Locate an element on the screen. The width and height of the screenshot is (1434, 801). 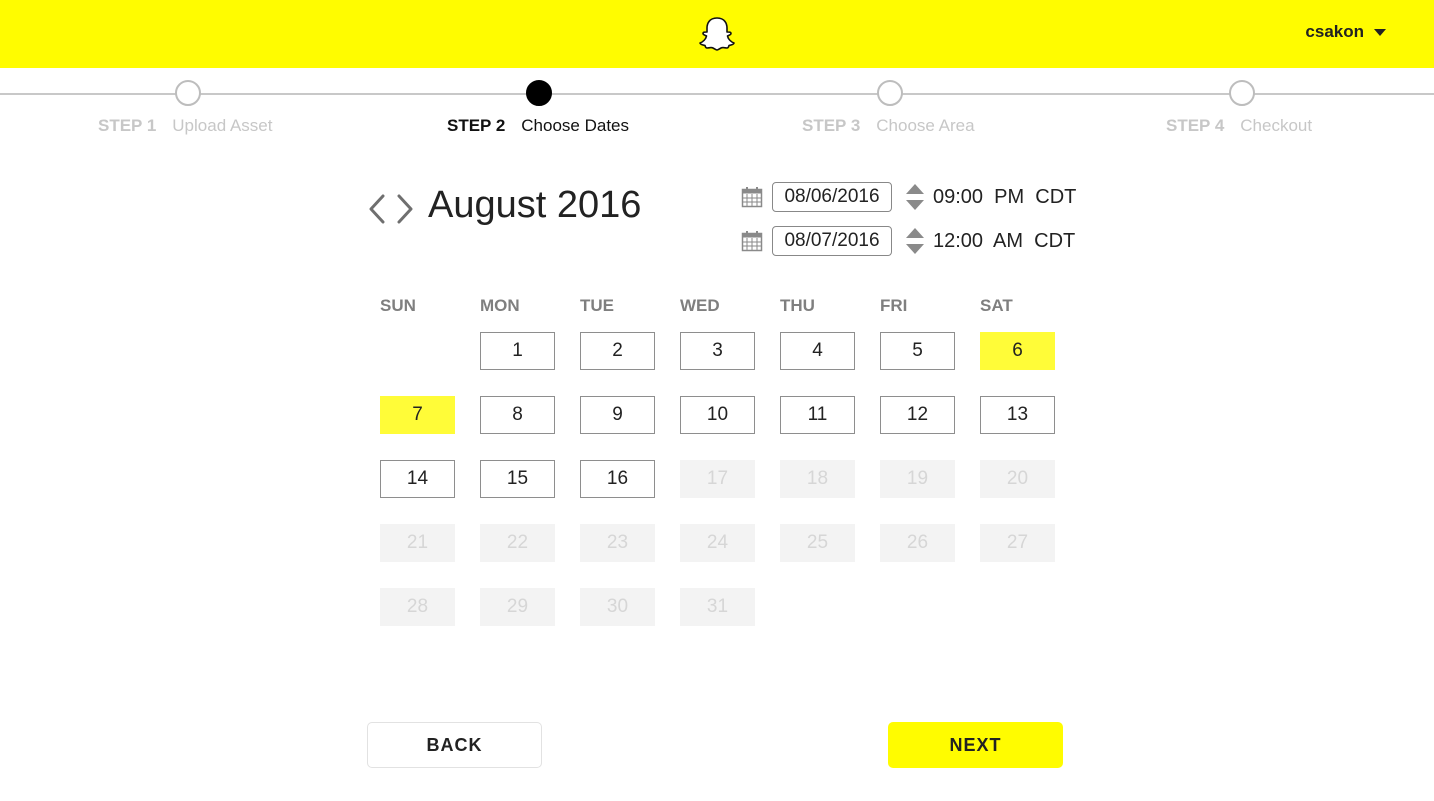
weekday-header: THU is located at coordinates (797, 305).